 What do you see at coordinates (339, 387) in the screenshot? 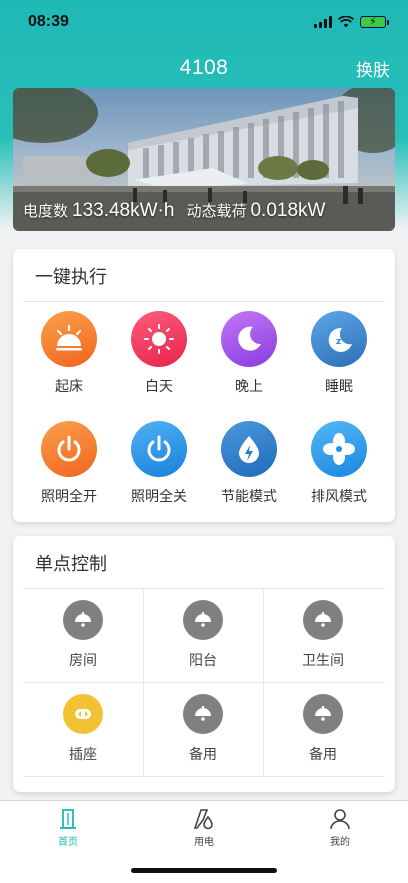
I see `quick-action-label: 睡眠` at bounding box center [339, 387].